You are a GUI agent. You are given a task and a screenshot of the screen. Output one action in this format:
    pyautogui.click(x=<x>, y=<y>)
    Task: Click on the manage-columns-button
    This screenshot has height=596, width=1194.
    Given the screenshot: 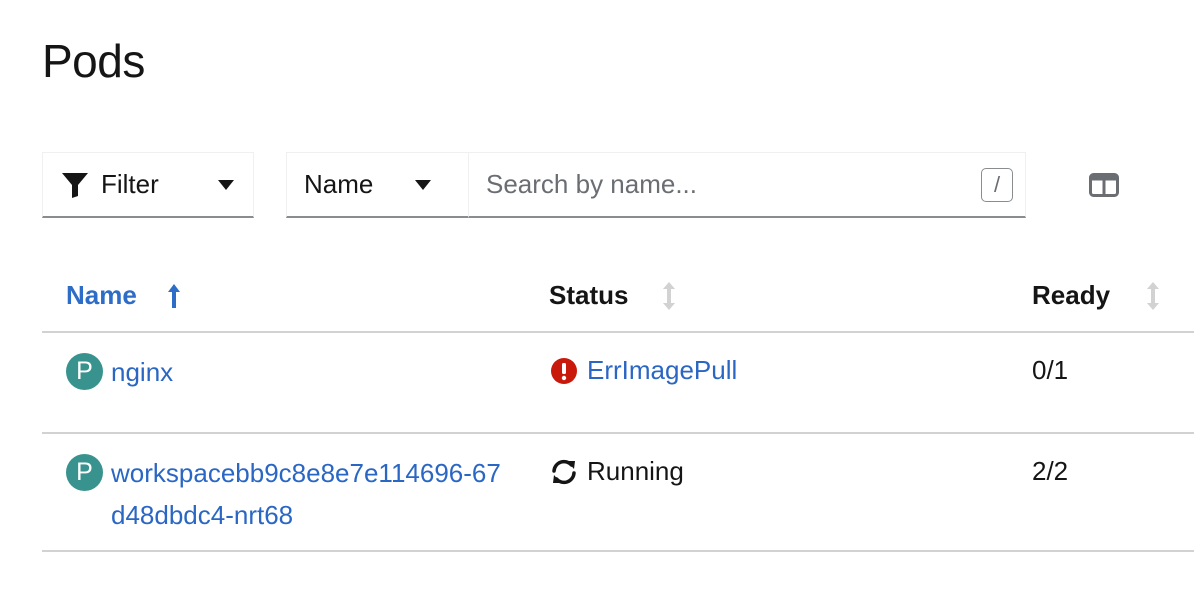 What is the action you would take?
    pyautogui.click(x=1104, y=185)
    